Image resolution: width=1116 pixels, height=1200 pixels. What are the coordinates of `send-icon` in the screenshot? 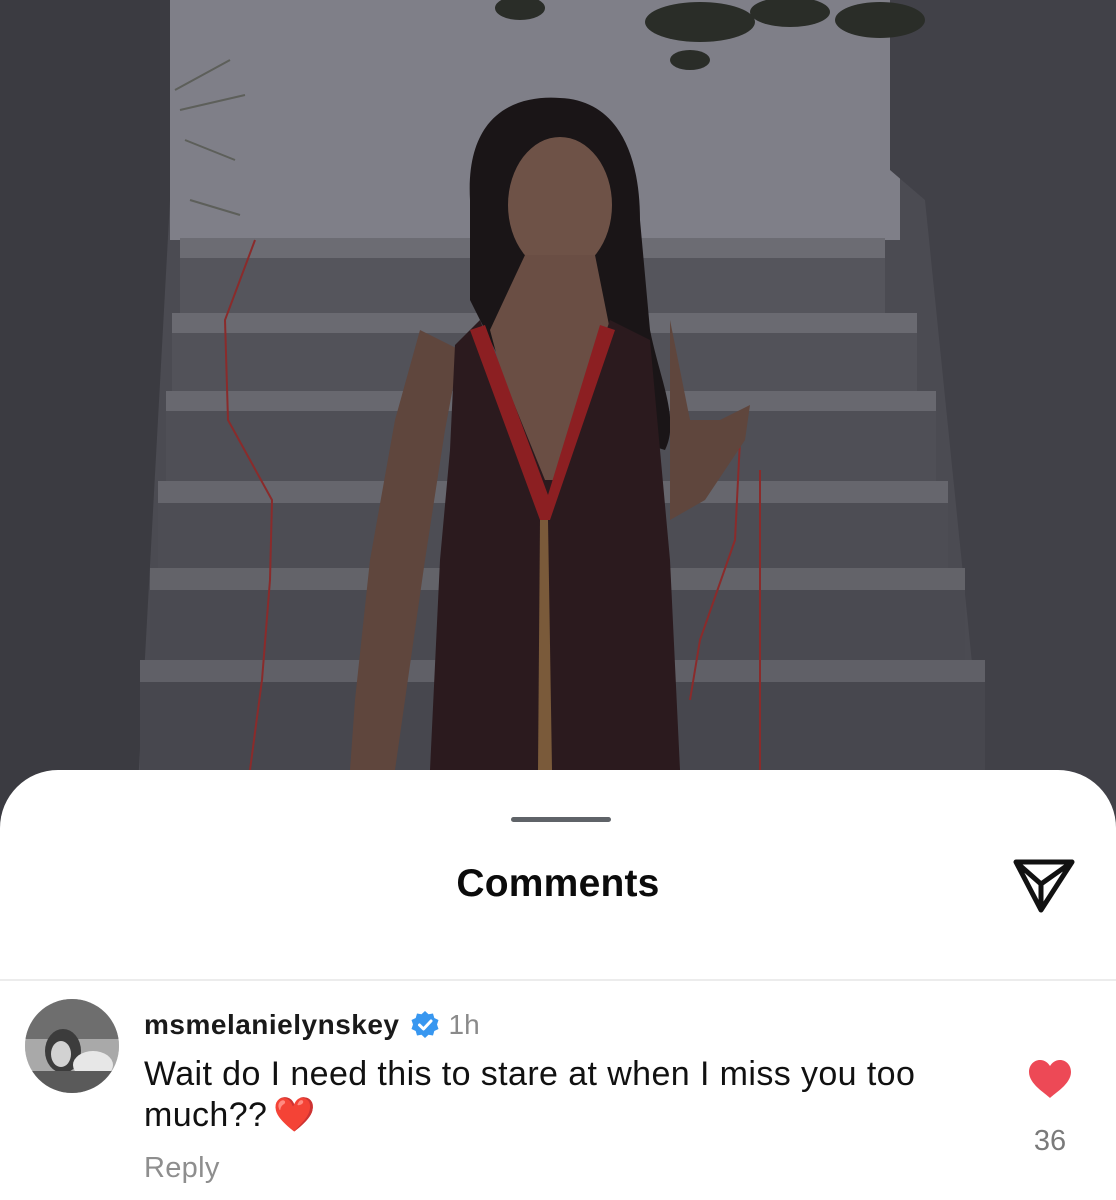 It's located at (1044, 886).